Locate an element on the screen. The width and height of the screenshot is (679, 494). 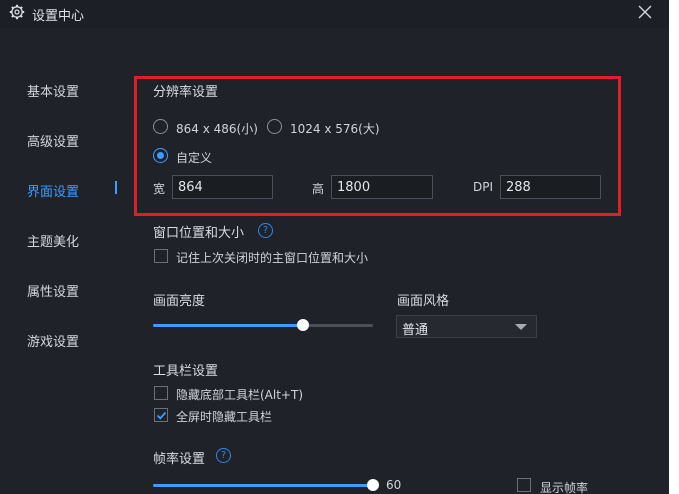
sidebar-item-game: 游戏设置 is located at coordinates (53, 340).